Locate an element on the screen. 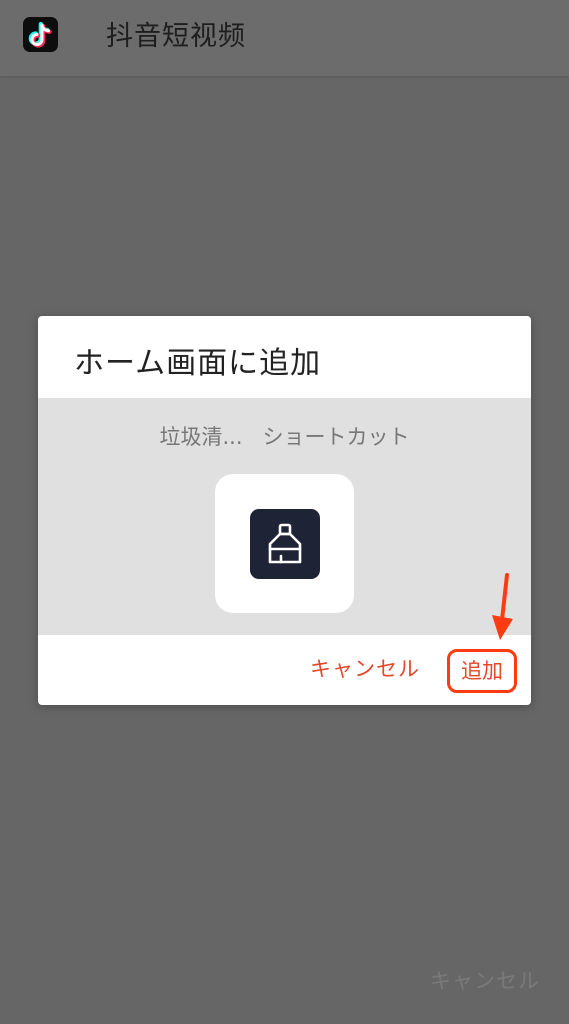 This screenshot has width=569, height=1024. broom-icon is located at coordinates (285, 544).